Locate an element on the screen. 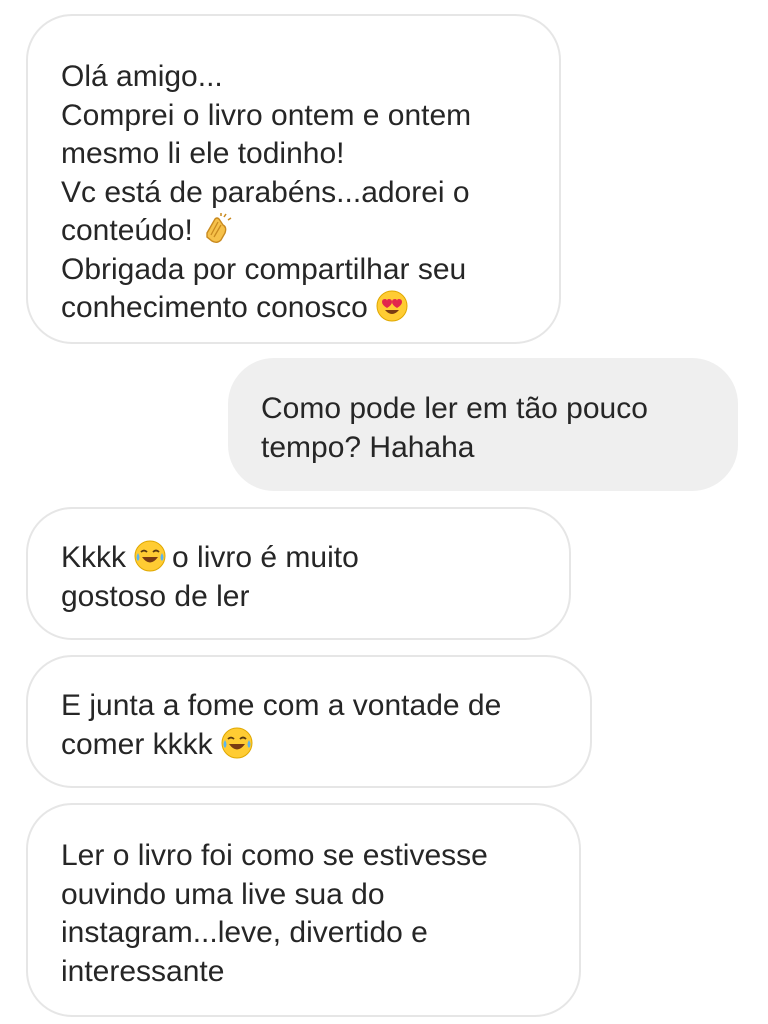 The width and height of the screenshot is (768, 1024). message-text: conhecimento conosco is located at coordinates (214, 307).